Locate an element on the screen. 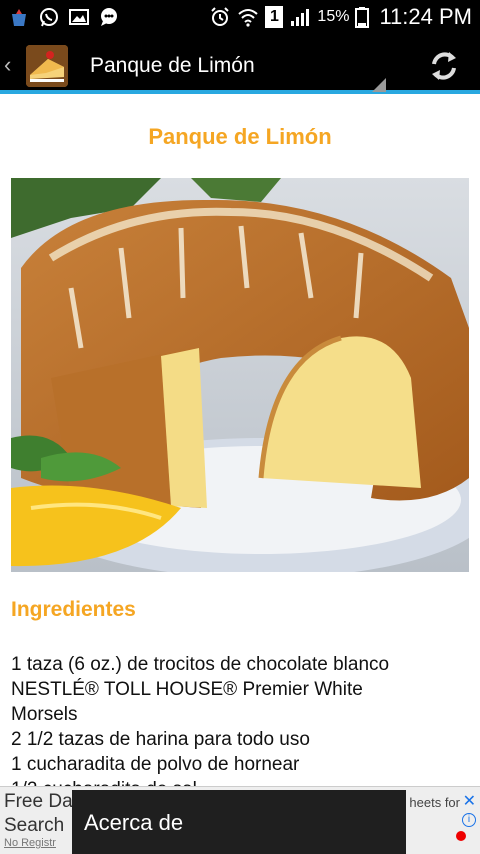 The image size is (480, 854). overflow-indicator is located at coordinates (379, 85).